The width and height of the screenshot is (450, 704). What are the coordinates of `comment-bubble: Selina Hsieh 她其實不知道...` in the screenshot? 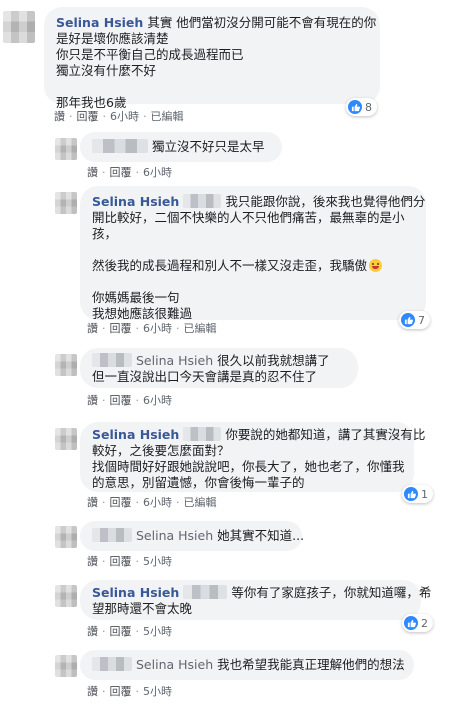 It's located at (192, 536).